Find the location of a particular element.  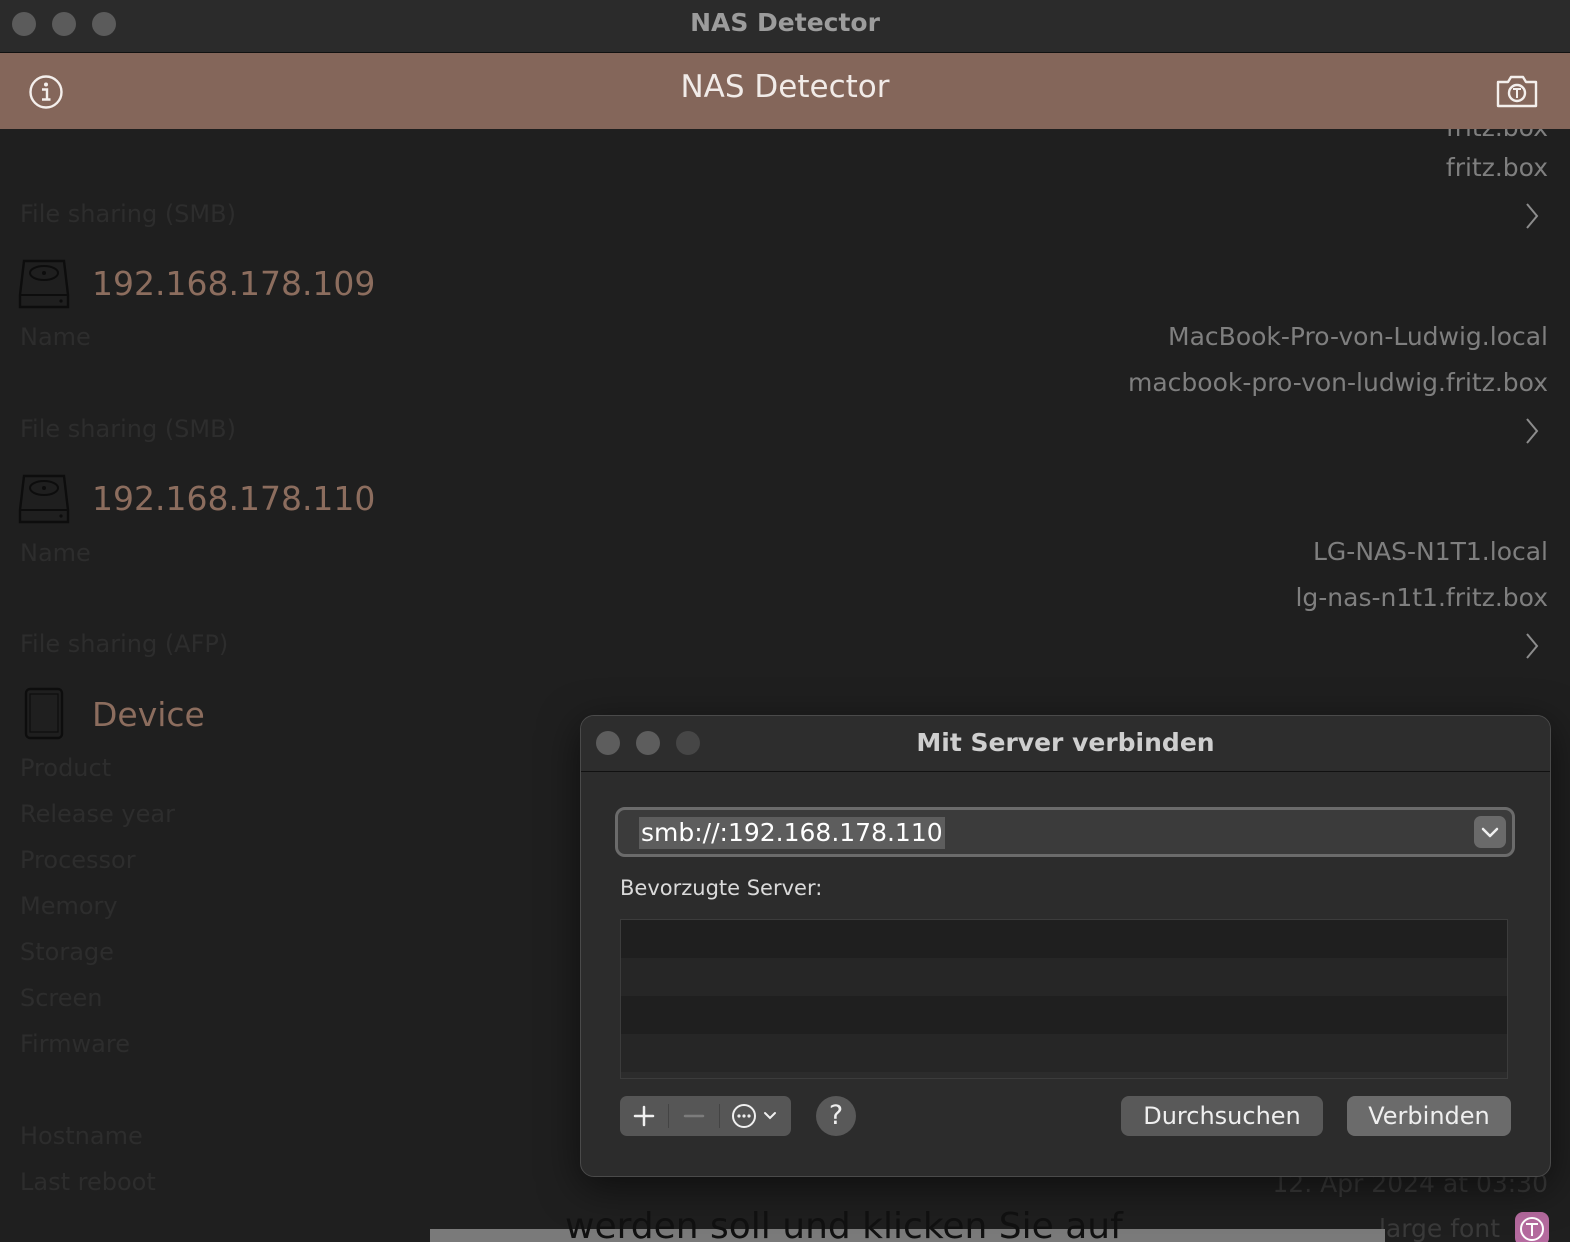

browse-button: Durchsuchen is located at coordinates (1222, 1116).